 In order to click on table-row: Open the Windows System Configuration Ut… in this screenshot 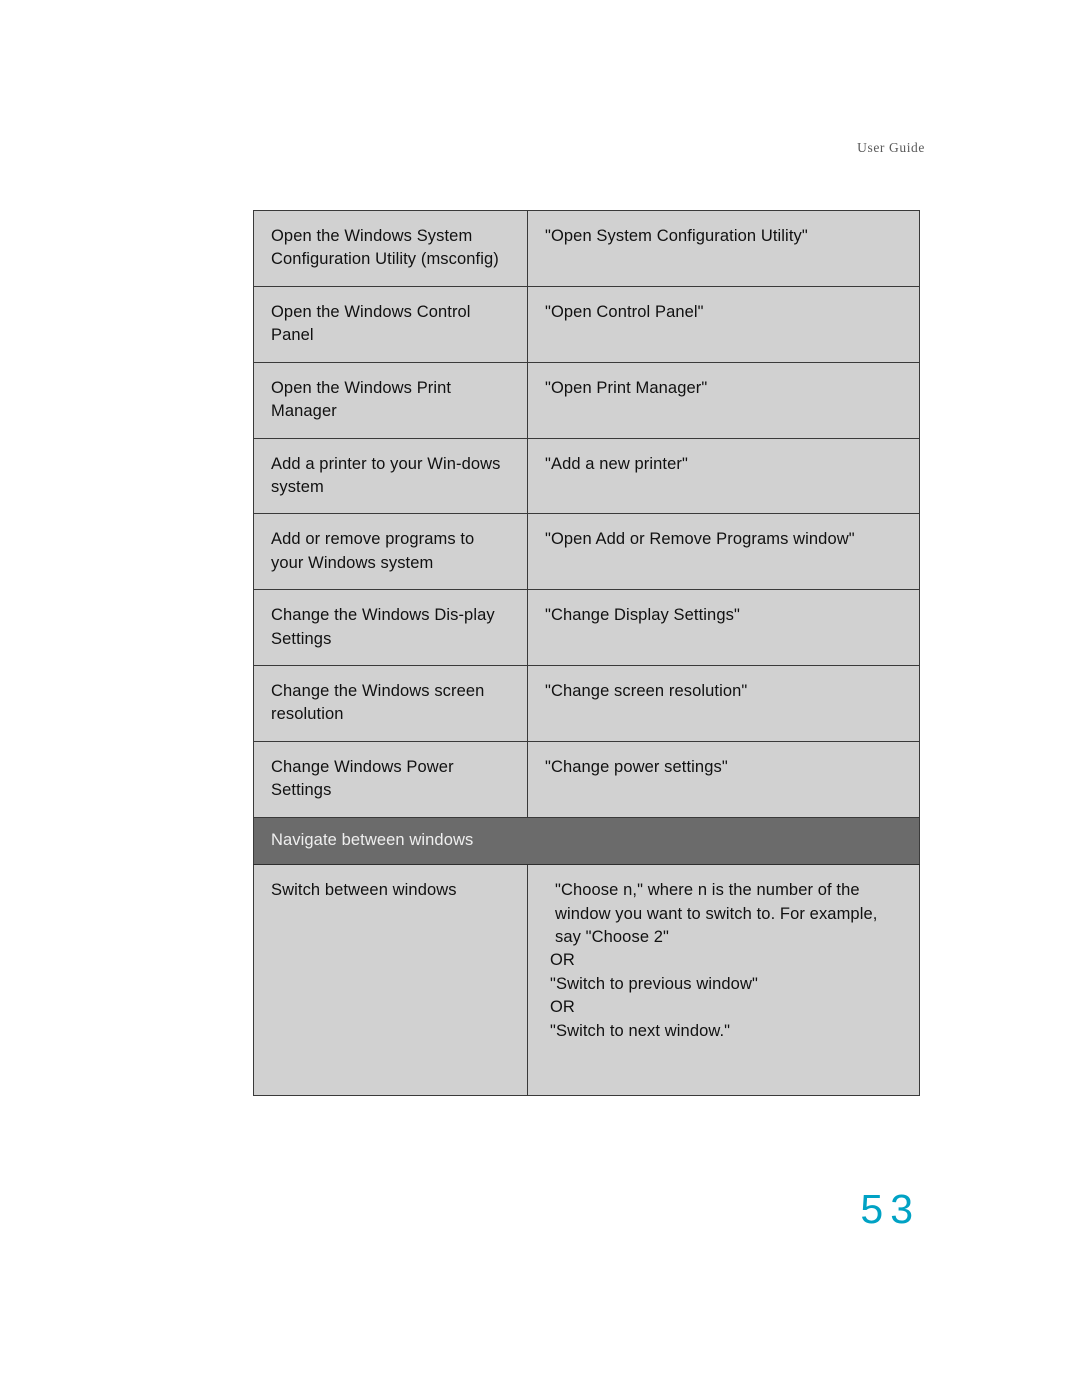, I will do `click(586, 248)`.